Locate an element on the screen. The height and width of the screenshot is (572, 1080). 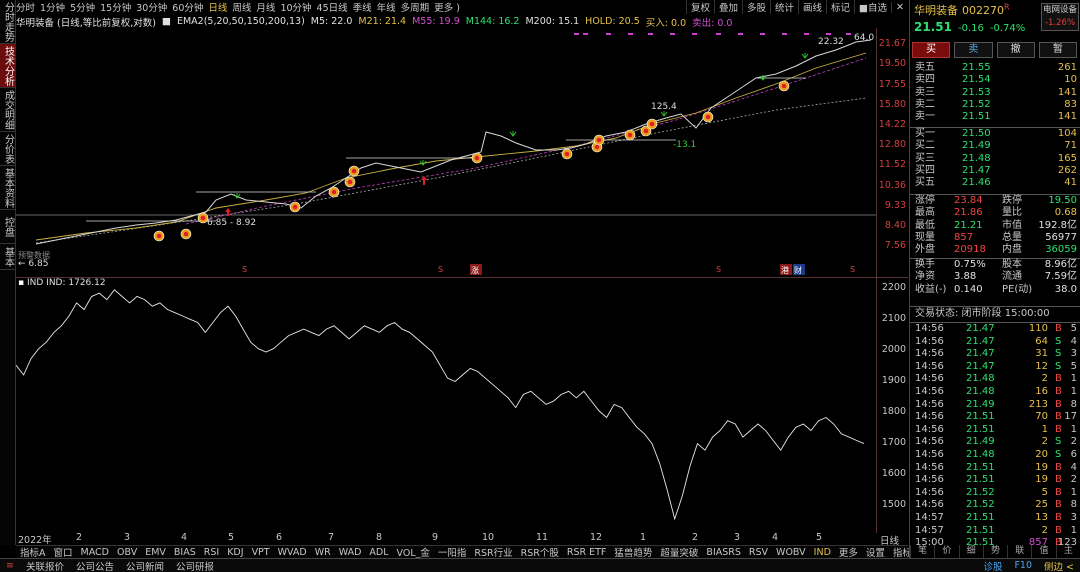
stats-button: 统计 is located at coordinates (784, 7).